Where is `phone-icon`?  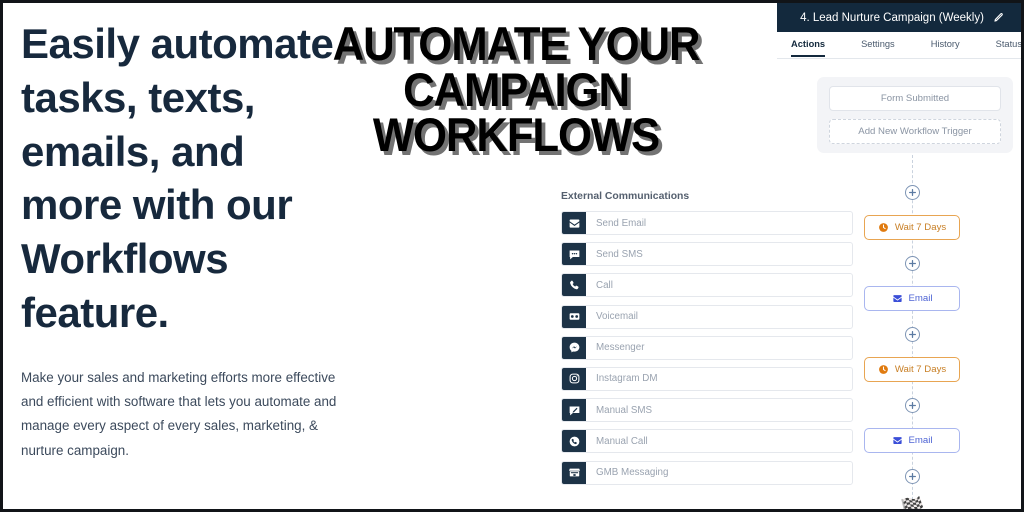 phone-icon is located at coordinates (574, 285).